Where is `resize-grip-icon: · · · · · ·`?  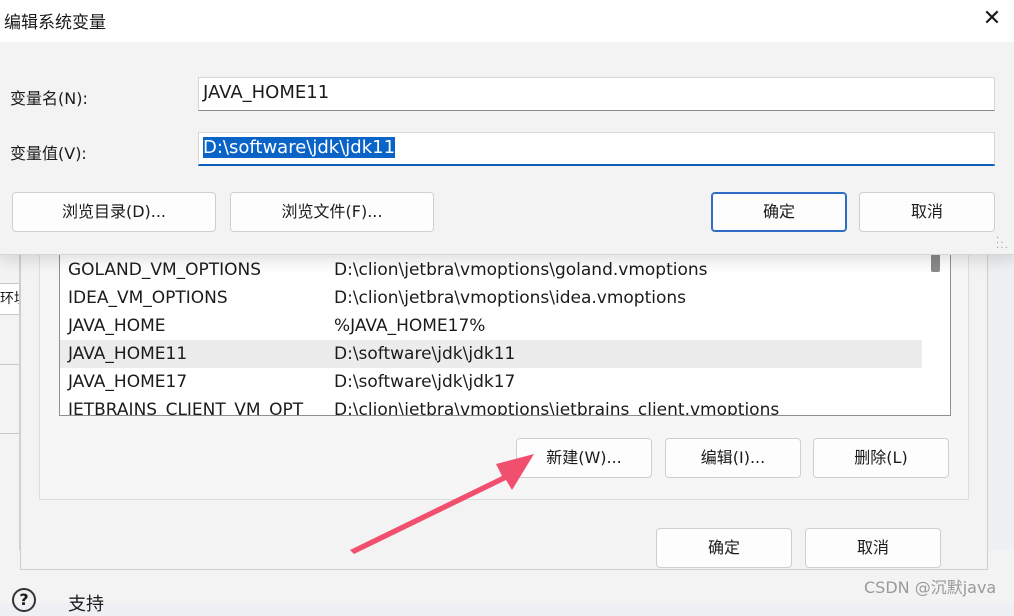 resize-grip-icon: · · · · · · is located at coordinates (1004, 244).